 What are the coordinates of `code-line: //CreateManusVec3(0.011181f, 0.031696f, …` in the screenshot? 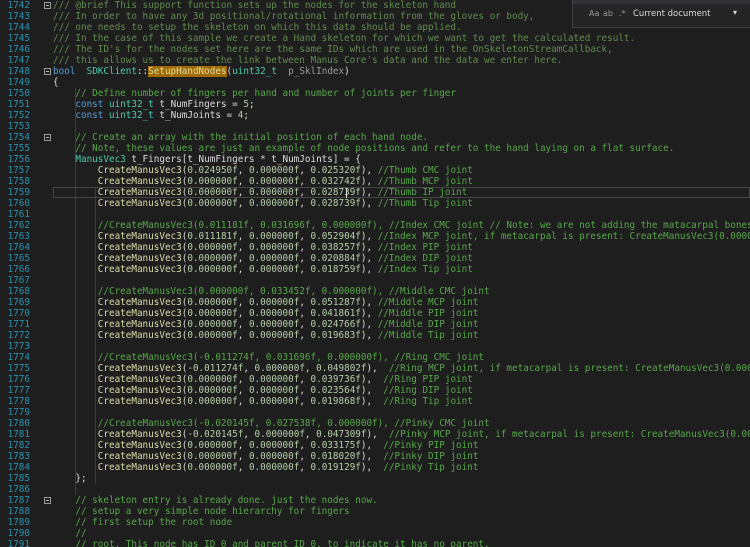 It's located at (401, 225).